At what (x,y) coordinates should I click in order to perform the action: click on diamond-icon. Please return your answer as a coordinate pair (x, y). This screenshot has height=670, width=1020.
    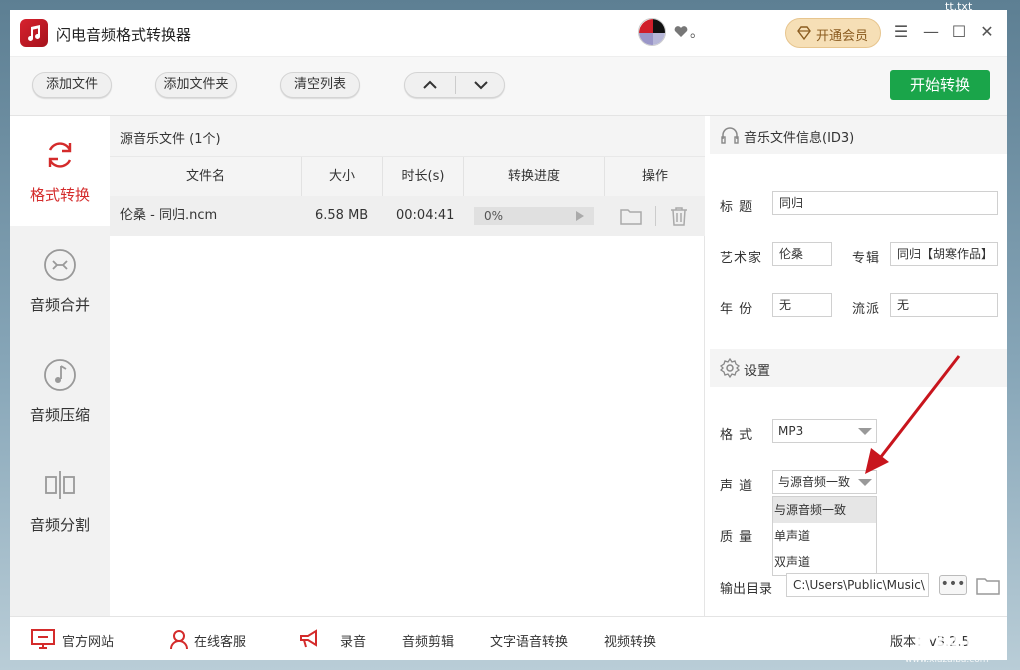
    Looking at the image, I should click on (804, 33).